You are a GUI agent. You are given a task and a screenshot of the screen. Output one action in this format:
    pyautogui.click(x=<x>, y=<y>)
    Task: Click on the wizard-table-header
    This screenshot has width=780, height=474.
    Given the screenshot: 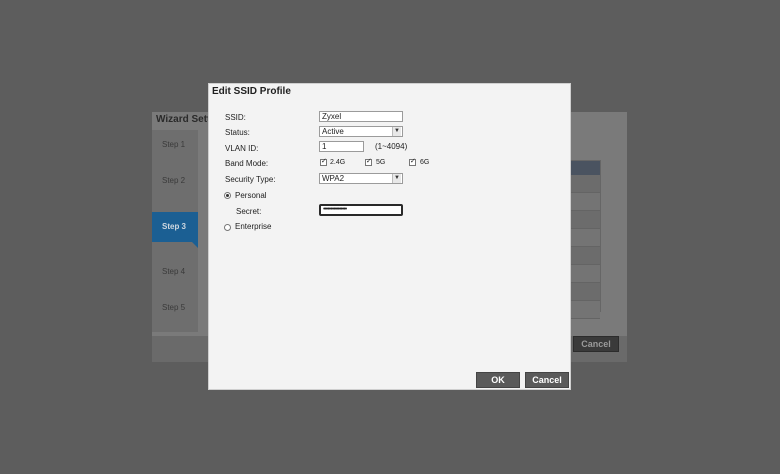 What is the action you would take?
    pyautogui.click(x=585, y=168)
    